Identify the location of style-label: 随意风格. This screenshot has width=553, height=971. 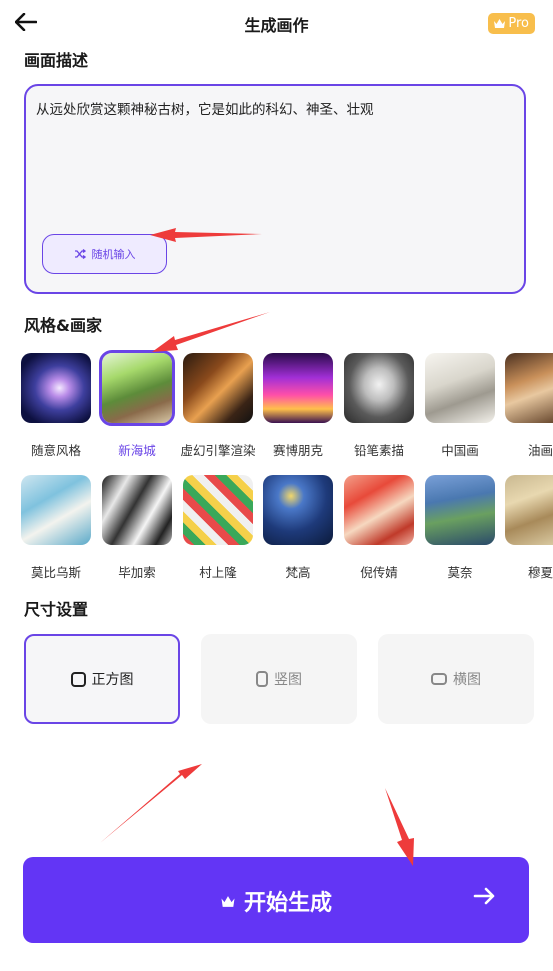
(55, 450).